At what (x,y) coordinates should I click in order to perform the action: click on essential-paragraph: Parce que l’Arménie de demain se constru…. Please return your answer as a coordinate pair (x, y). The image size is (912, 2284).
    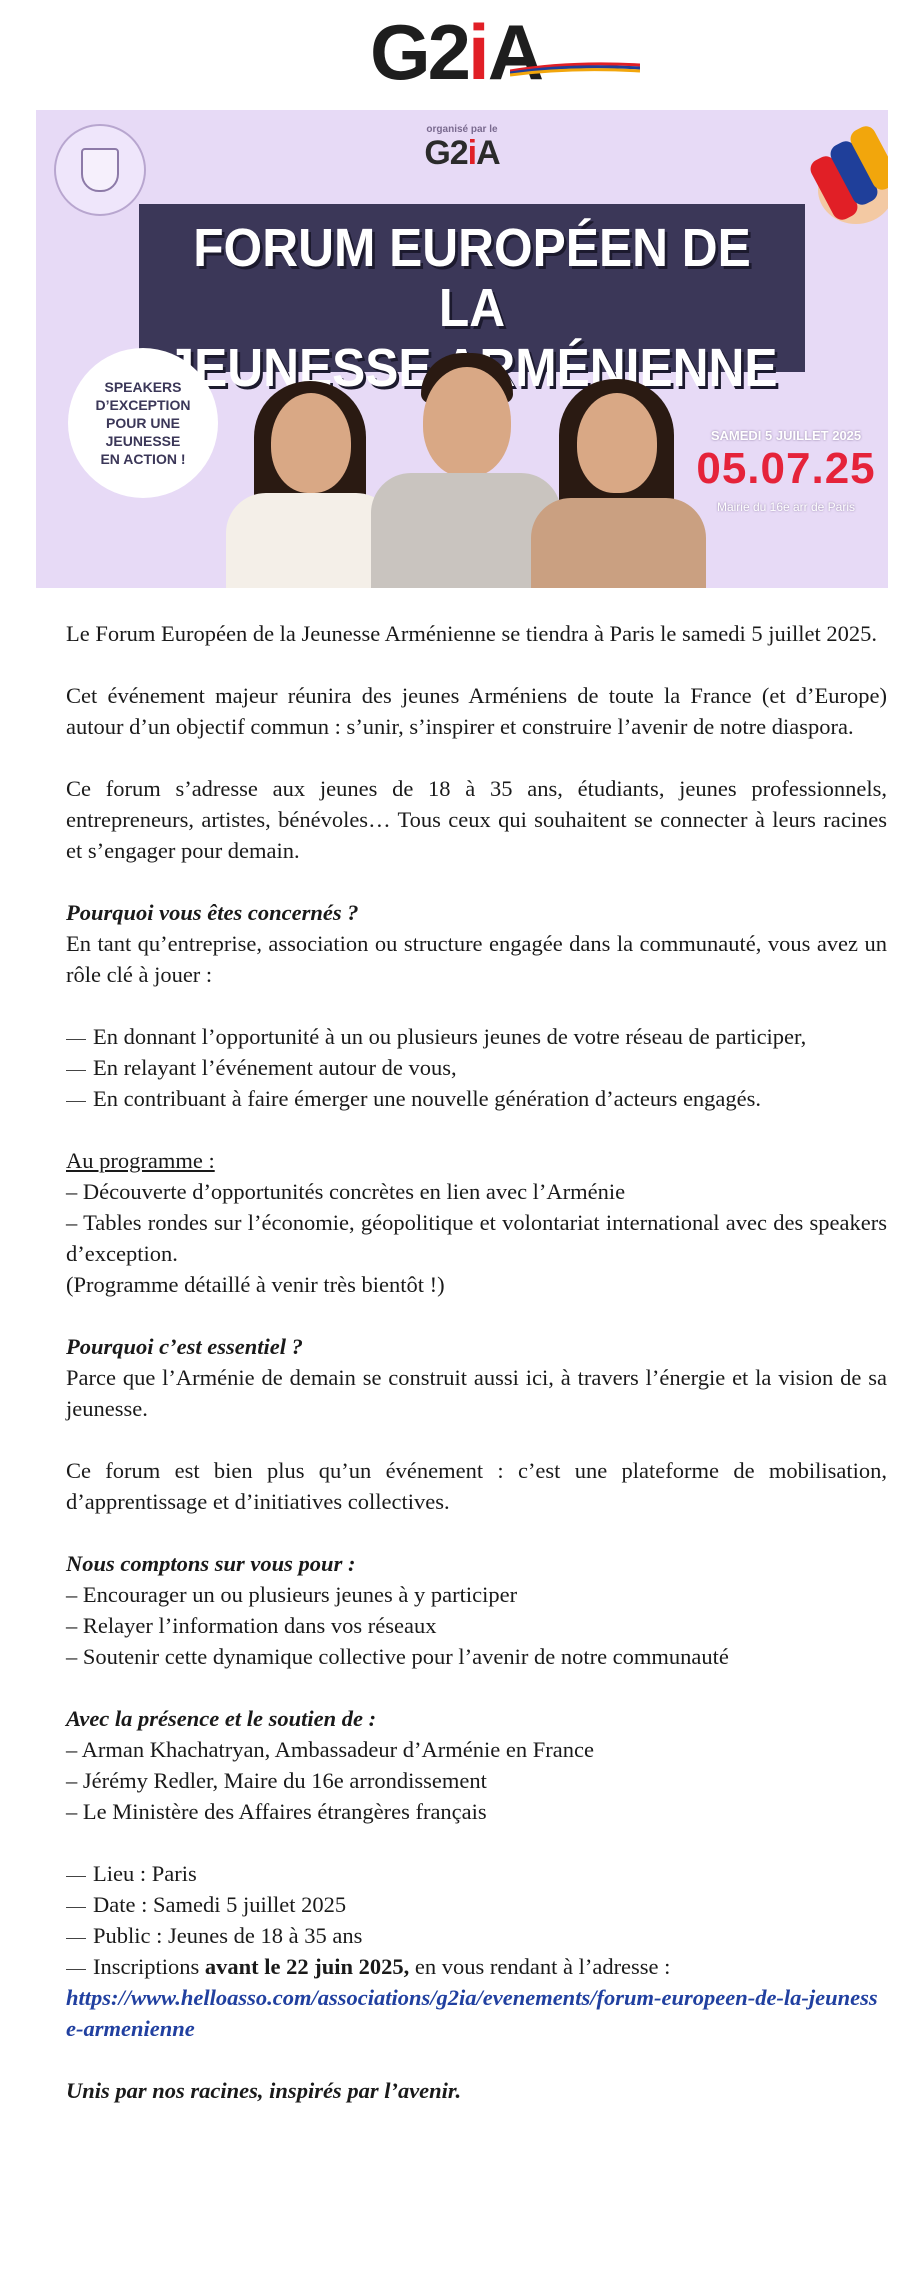
    Looking at the image, I should click on (476, 1393).